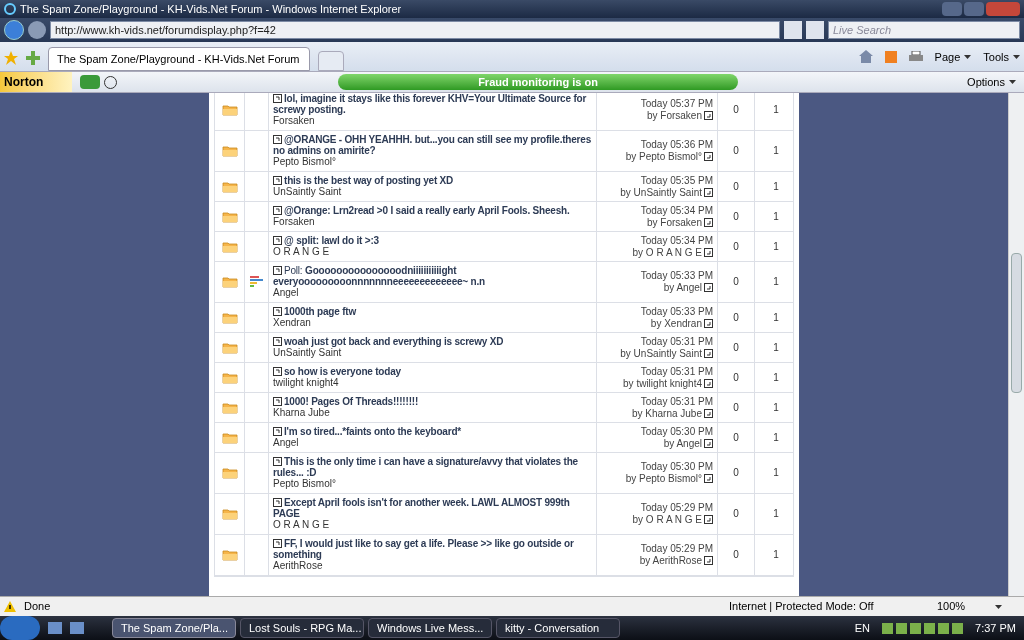 Image resolution: width=1024 pixels, height=640 pixels. What do you see at coordinates (432, 508) in the screenshot?
I see `thread-title-link: Except April fools isn't for another week. LAWL ALMOST 999th PAGE` at bounding box center [432, 508].